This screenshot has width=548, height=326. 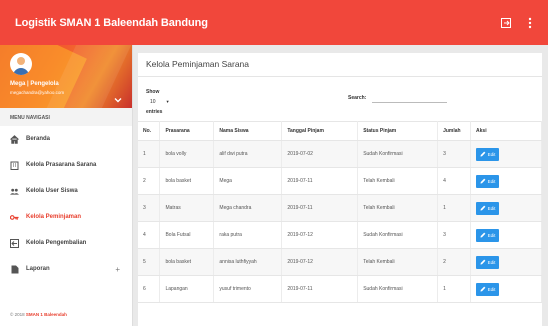 I want to click on table-cell: 2019-07-02, so click(x=320, y=154).